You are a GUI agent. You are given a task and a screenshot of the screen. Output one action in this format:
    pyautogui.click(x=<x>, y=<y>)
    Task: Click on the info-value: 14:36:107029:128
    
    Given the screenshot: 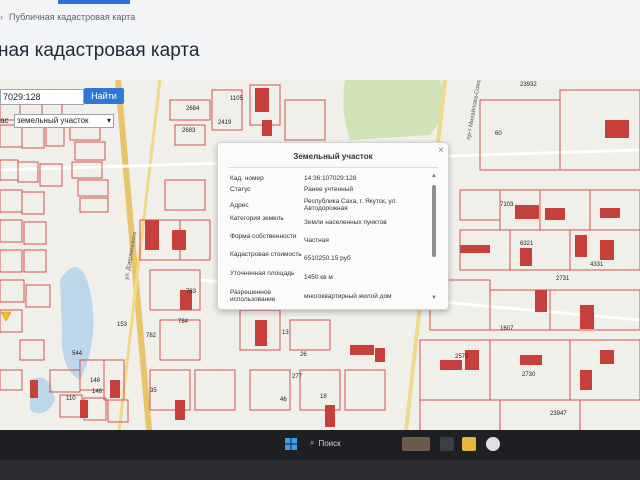 What is the action you would take?
    pyautogui.click(x=330, y=178)
    